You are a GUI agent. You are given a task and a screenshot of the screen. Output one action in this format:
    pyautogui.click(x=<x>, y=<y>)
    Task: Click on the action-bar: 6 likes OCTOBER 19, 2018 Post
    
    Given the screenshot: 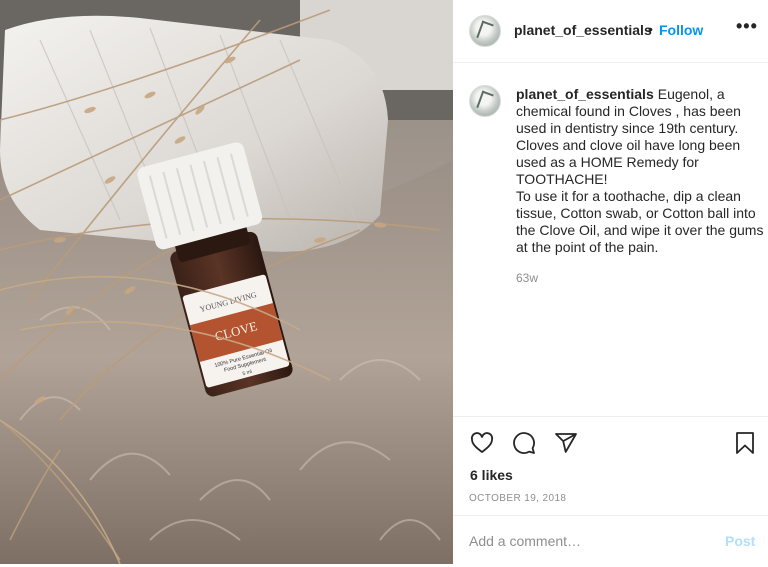 What is the action you would take?
    pyautogui.click(x=610, y=491)
    